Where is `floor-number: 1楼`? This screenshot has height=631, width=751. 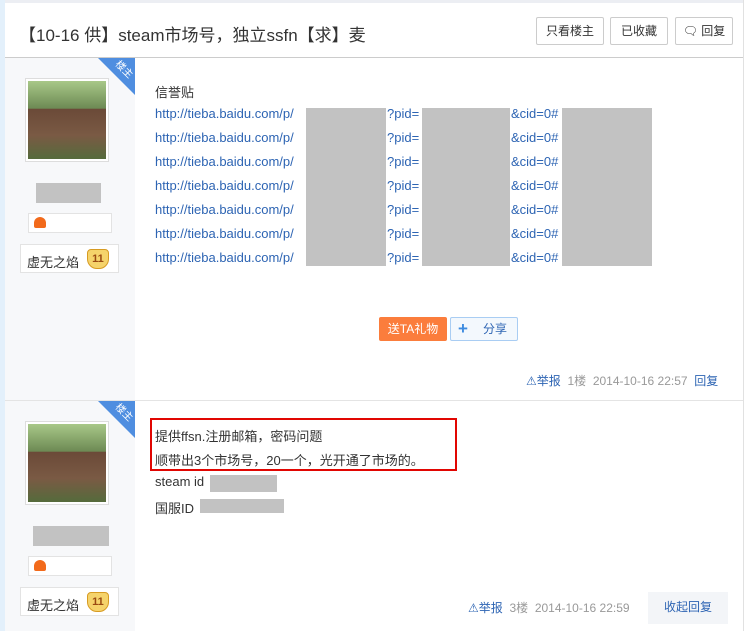
floor-number: 1楼 is located at coordinates (577, 381).